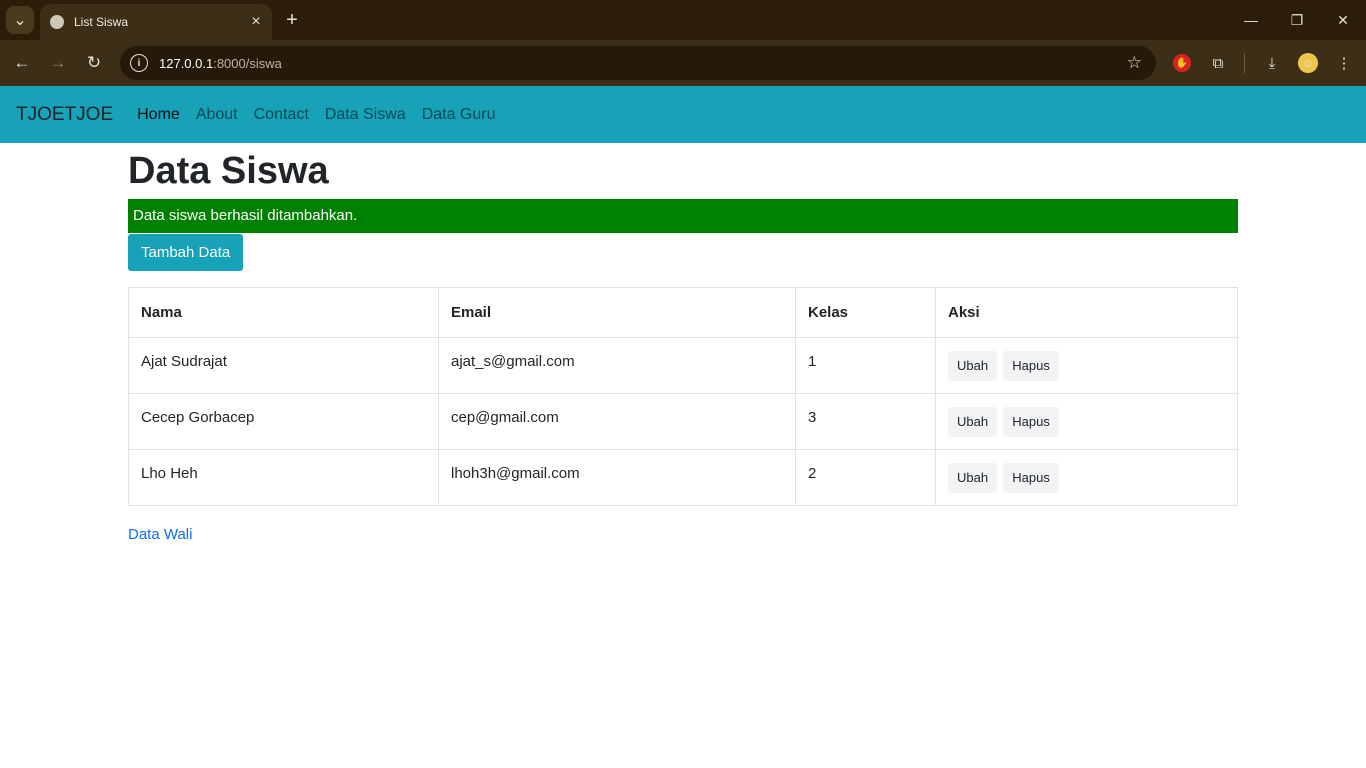  Describe the element at coordinates (1086, 312) in the screenshot. I see `header-aksi: Aksi` at that location.